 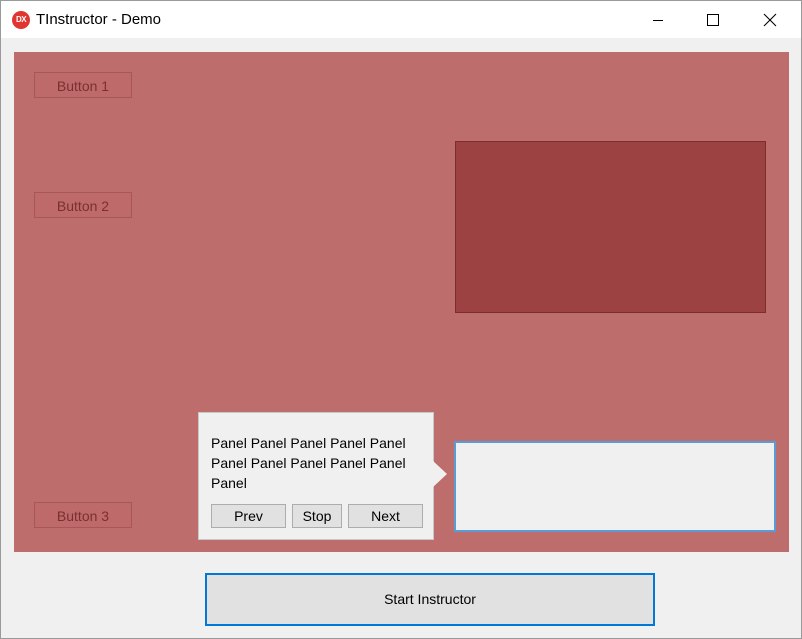 What do you see at coordinates (317, 516) in the screenshot?
I see `stop-button: Stop` at bounding box center [317, 516].